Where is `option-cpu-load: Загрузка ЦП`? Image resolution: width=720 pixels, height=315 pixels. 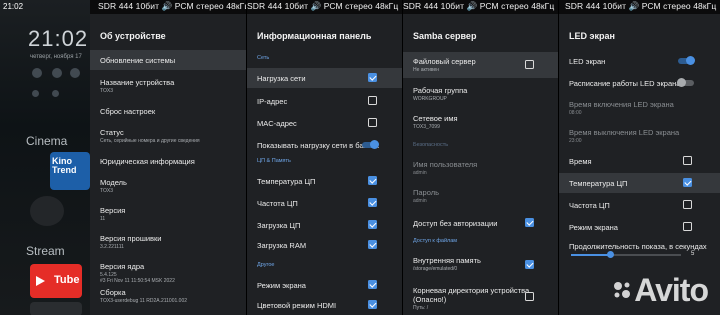
option-cpu-load: Загрузка ЦП is located at coordinates (324, 225).